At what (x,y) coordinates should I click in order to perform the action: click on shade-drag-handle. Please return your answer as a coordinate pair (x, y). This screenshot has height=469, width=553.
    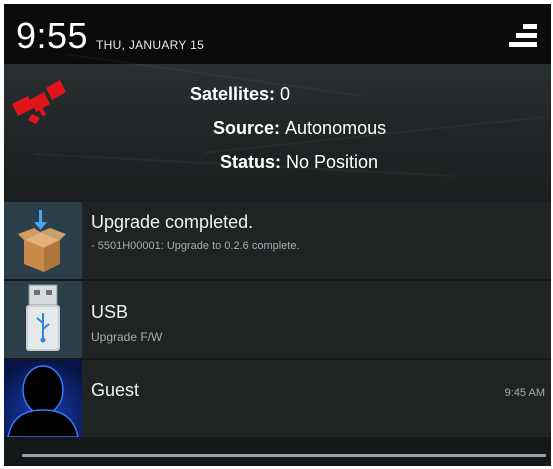
    Looking at the image, I should click on (284, 455).